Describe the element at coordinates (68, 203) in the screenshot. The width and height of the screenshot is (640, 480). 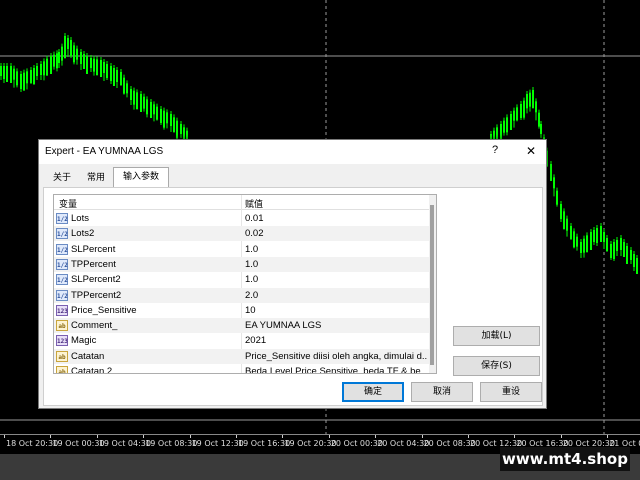
I see `header-variable: 变量` at that location.